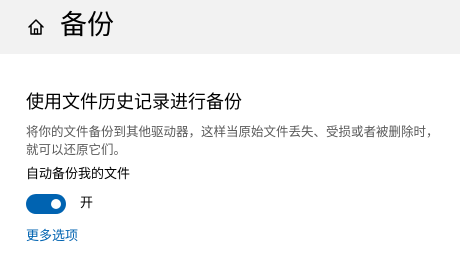 This screenshot has width=460, height=273. I want to click on page-title: 备份, so click(87, 25).